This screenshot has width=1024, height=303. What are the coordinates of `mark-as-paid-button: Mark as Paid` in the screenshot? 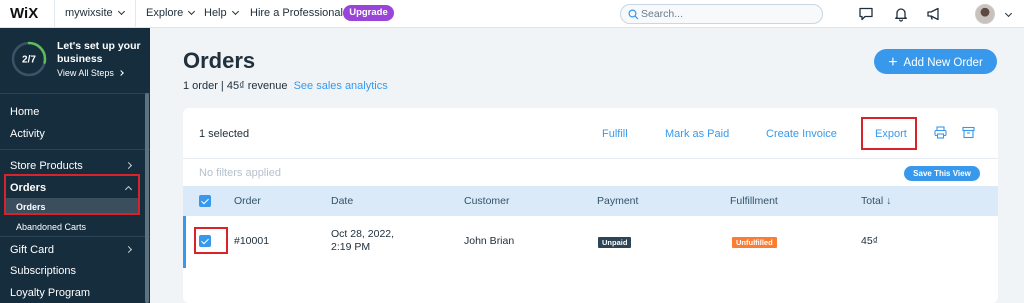 It's located at (697, 134).